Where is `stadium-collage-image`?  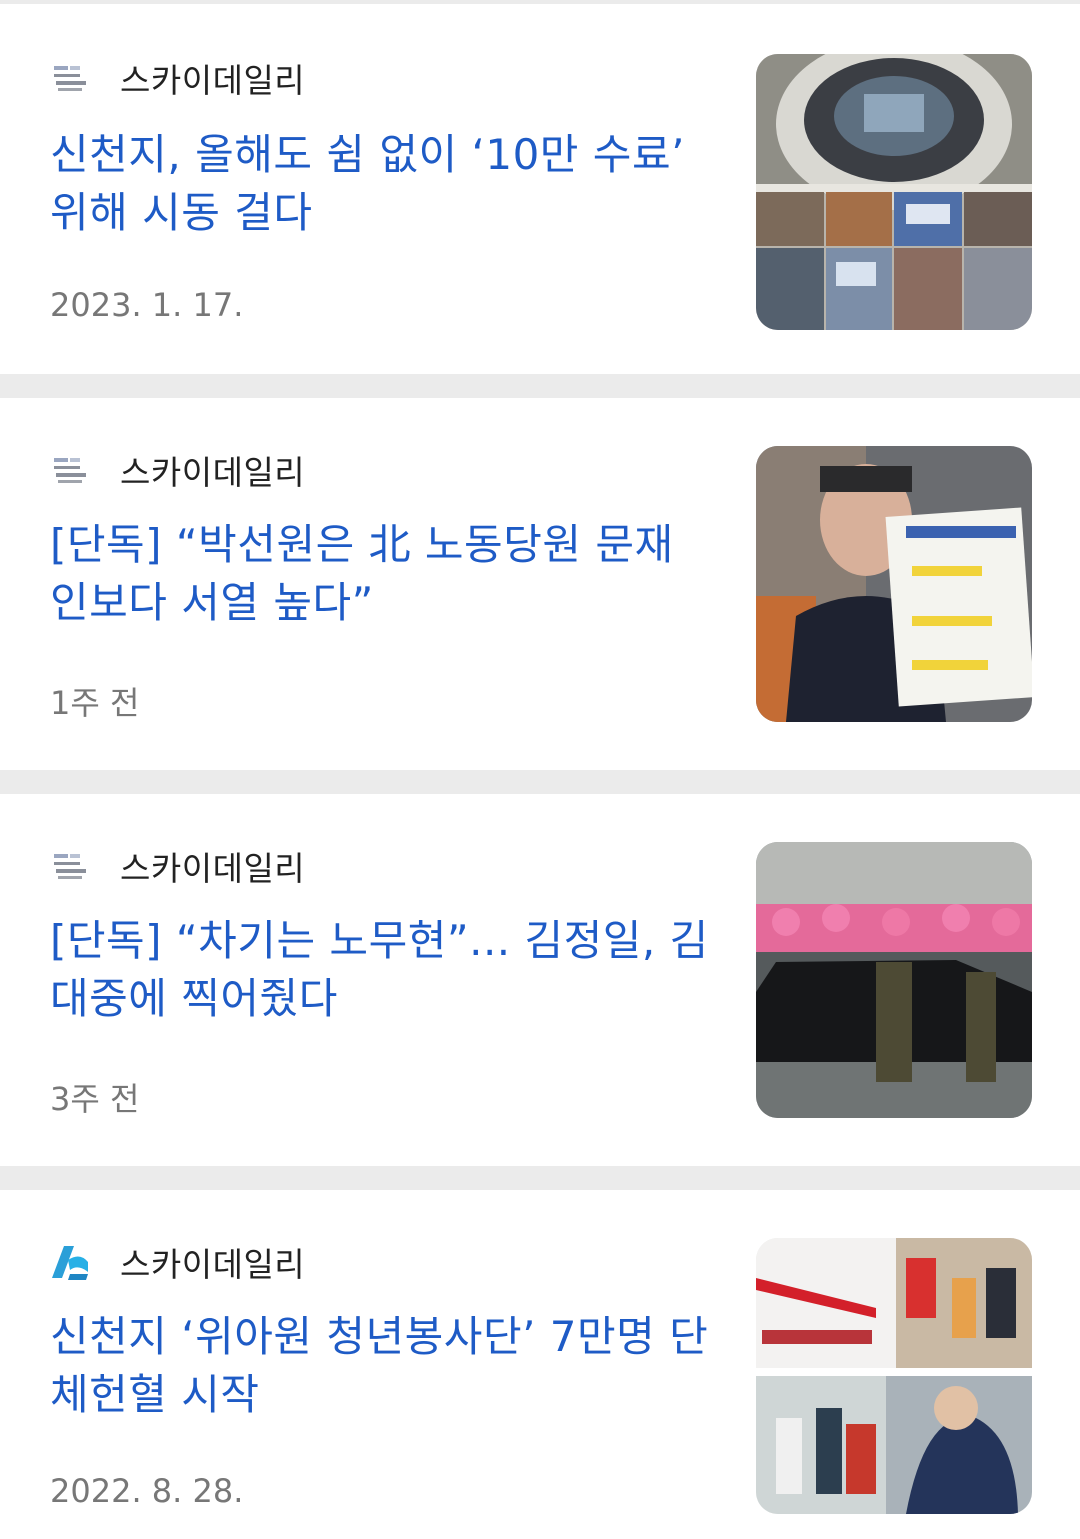 stadium-collage-image is located at coordinates (894, 192).